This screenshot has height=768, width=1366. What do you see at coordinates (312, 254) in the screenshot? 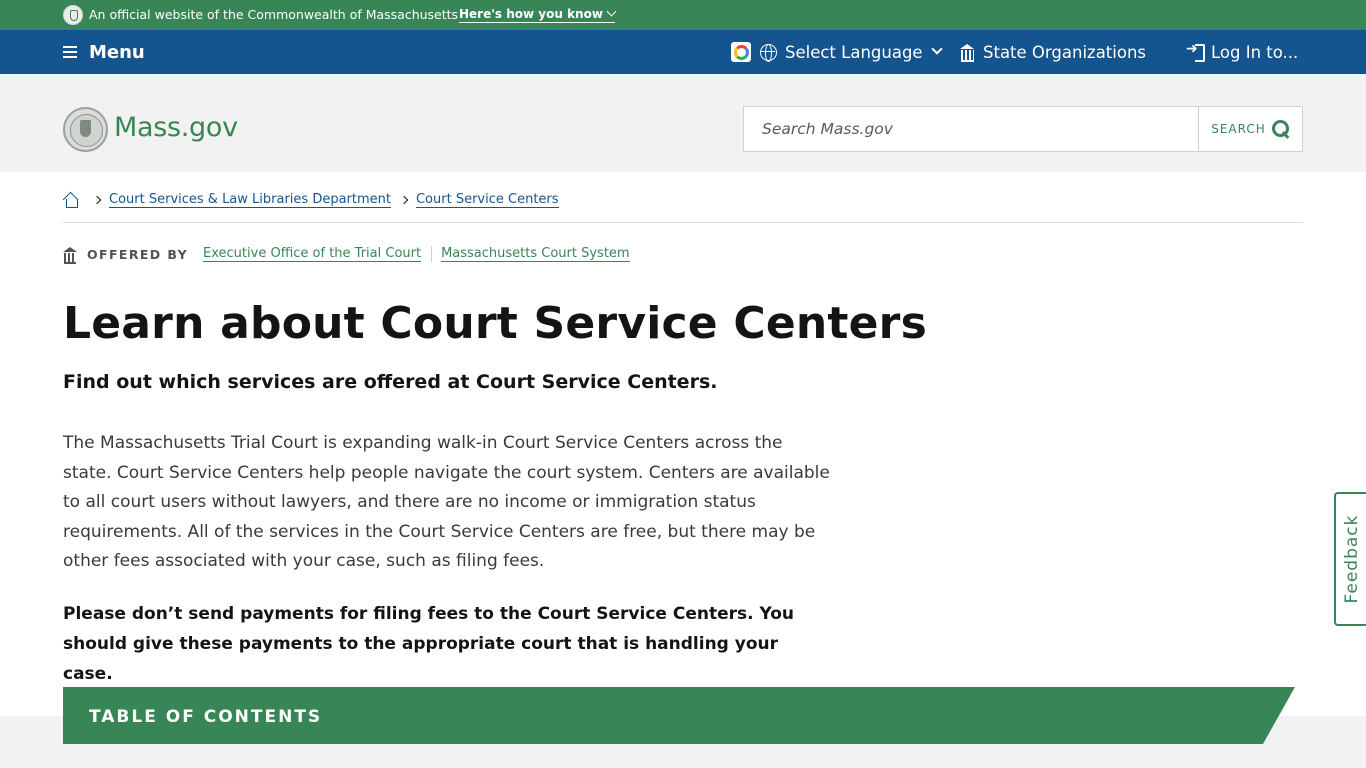
I see `org-link-trial-court: Executive Office of the Trial Court` at bounding box center [312, 254].